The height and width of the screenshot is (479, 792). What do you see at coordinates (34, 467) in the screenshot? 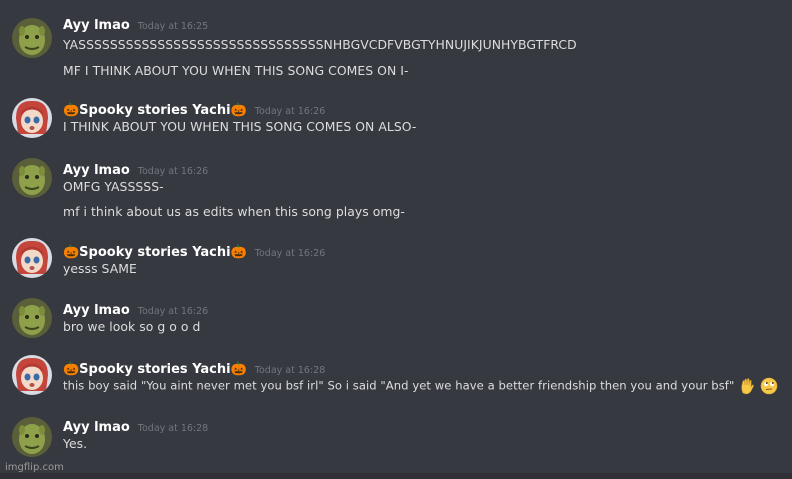
I see `watermark: imgflip.com` at bounding box center [34, 467].